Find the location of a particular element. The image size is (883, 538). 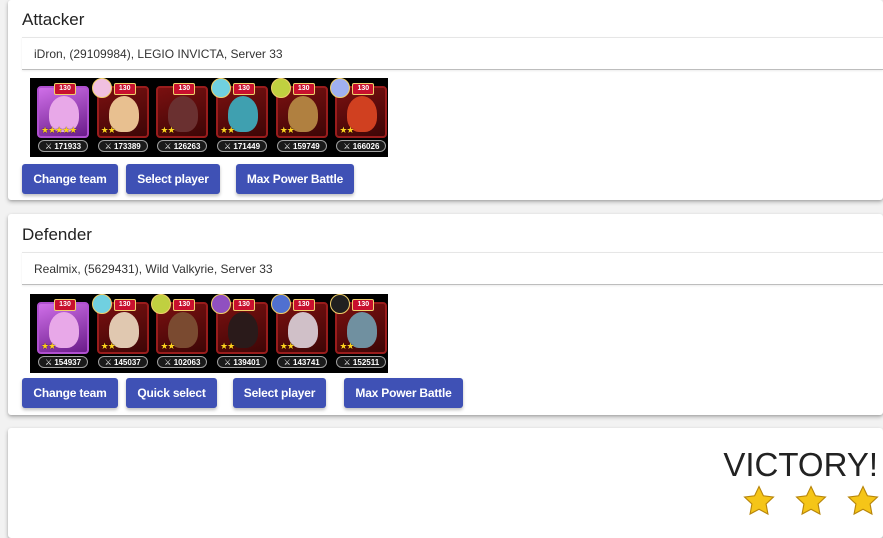

hero-star-rating: ★★★★★ is located at coordinates (59, 129).